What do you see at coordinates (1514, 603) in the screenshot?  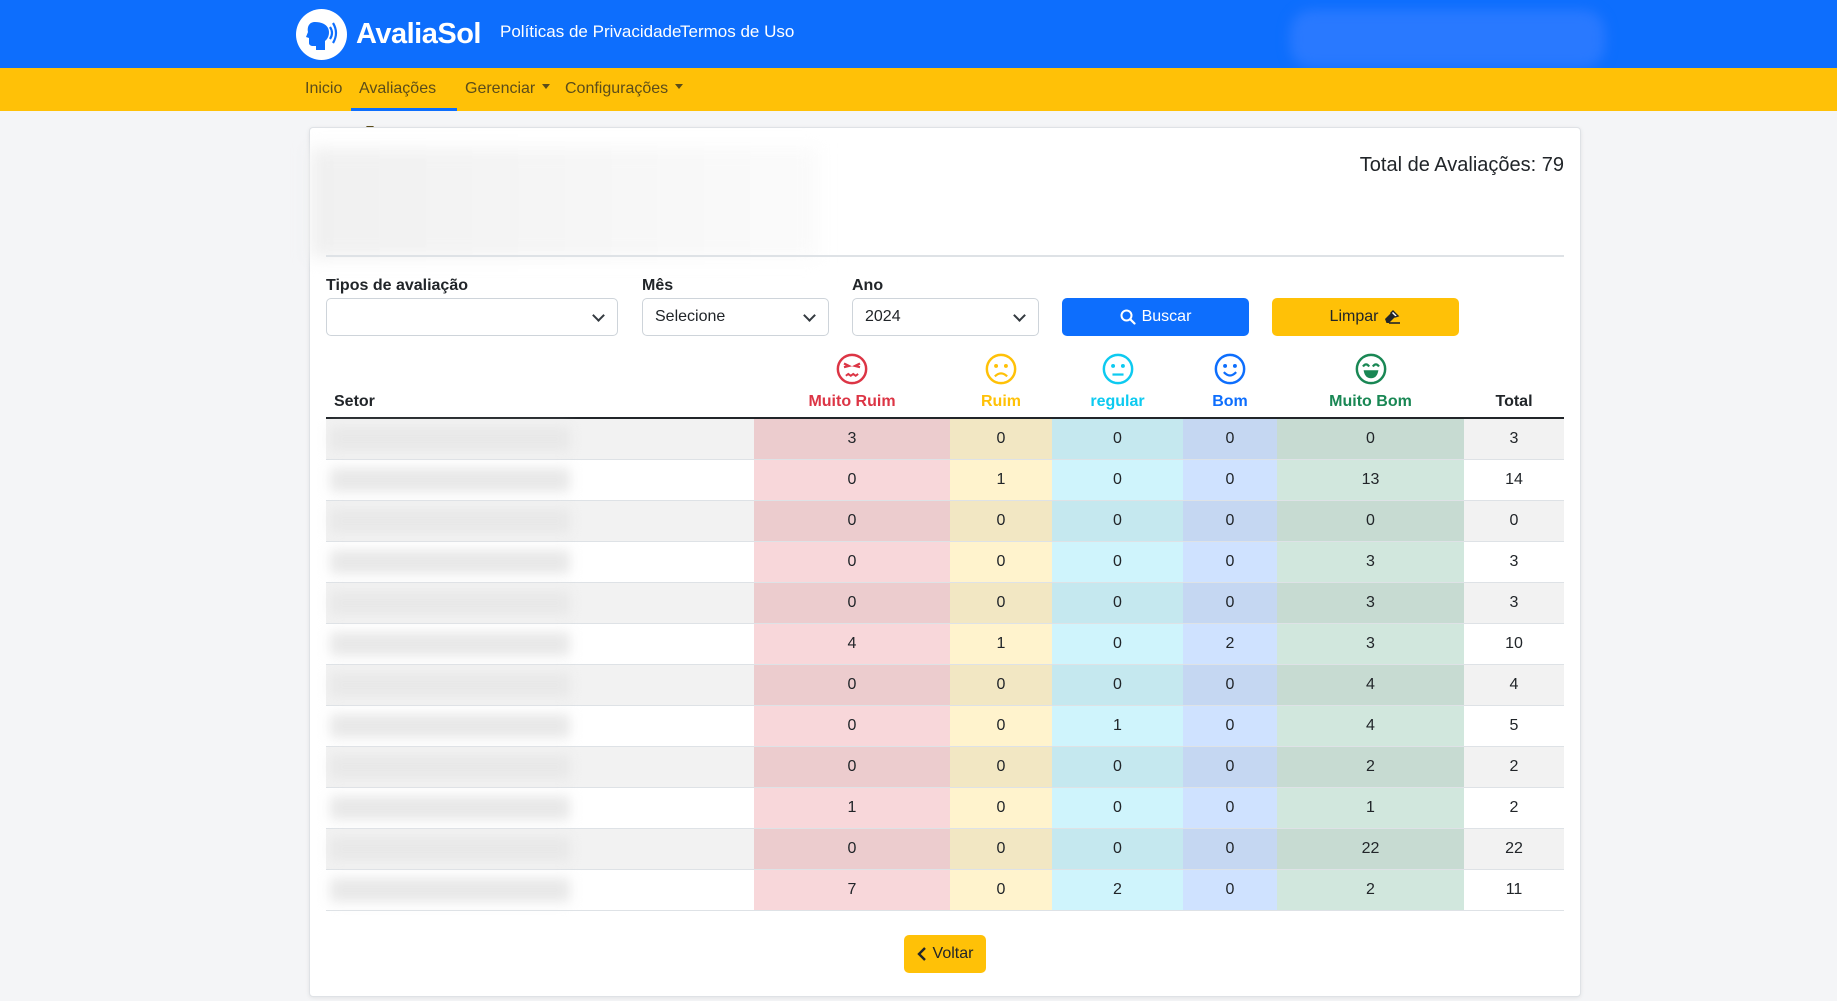 I see `total-cell: 3` at bounding box center [1514, 603].